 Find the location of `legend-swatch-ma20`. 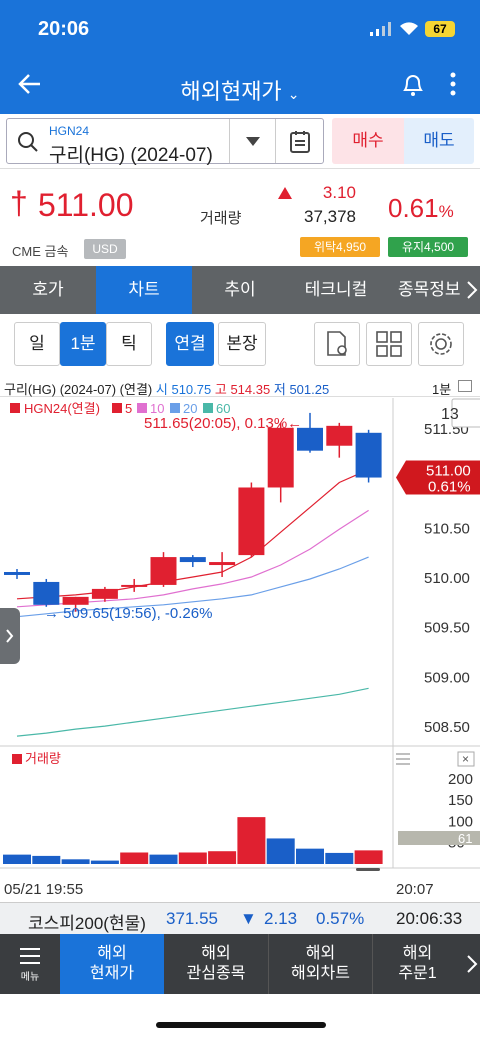

legend-swatch-ma20 is located at coordinates (175, 408).